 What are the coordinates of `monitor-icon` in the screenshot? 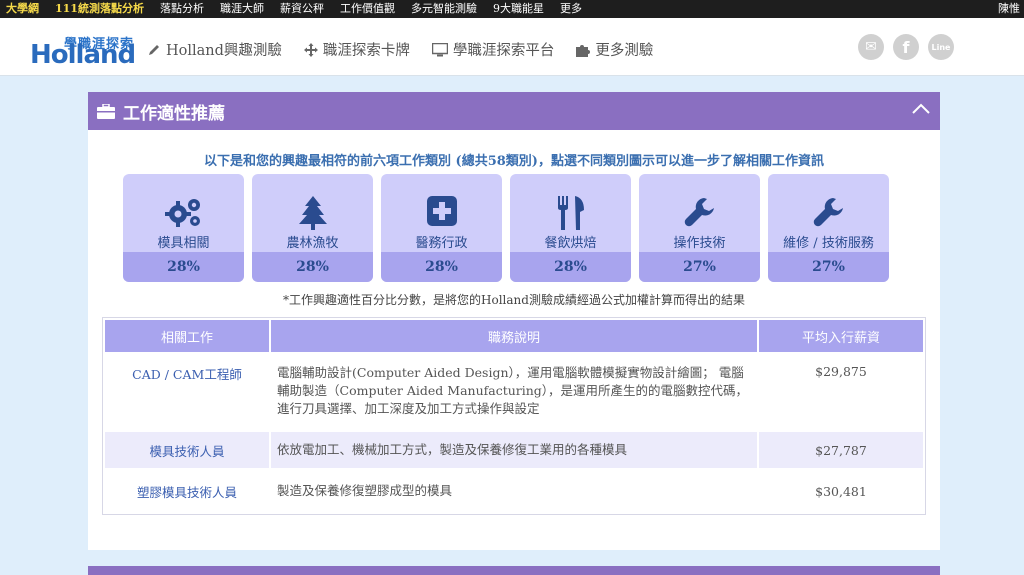 It's located at (439, 49).